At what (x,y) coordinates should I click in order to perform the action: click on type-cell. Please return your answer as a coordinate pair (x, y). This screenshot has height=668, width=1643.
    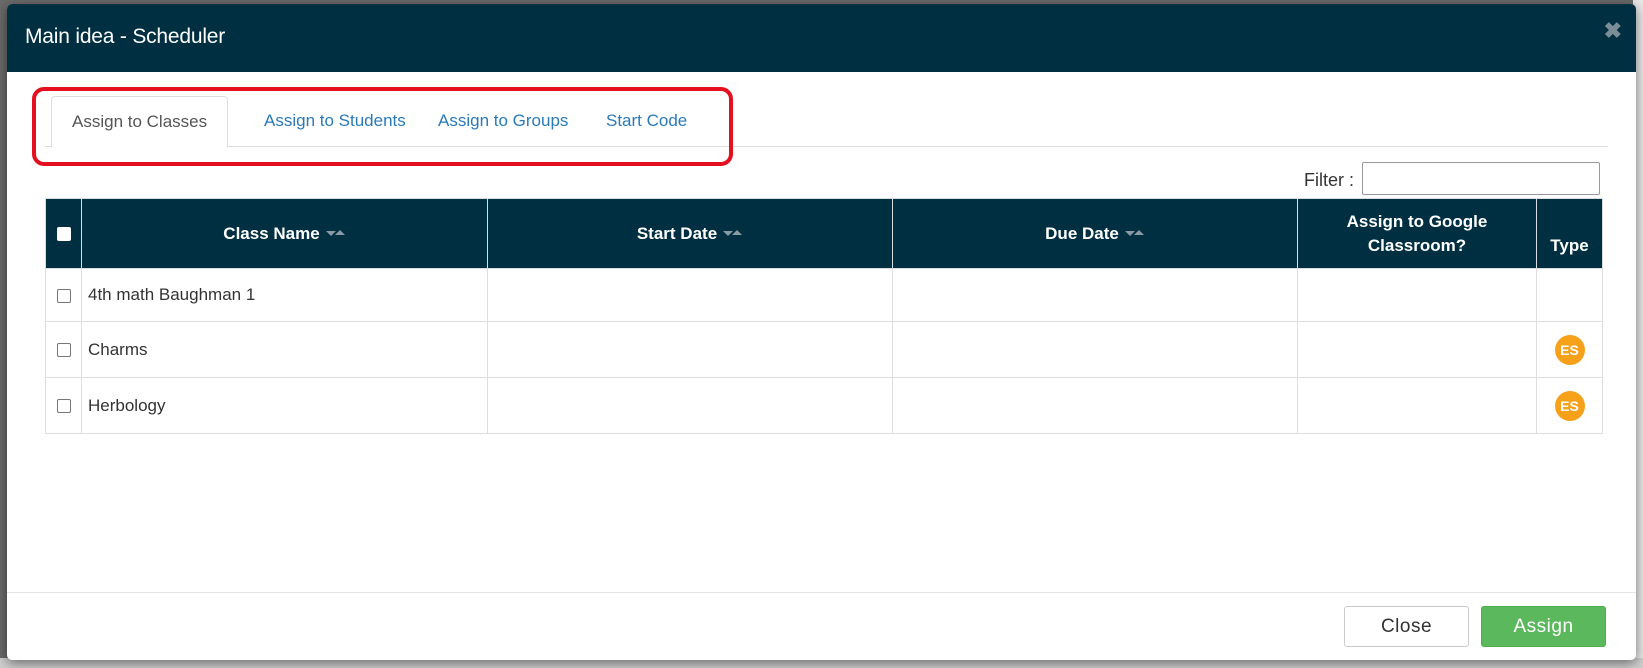
    Looking at the image, I should click on (1569, 295).